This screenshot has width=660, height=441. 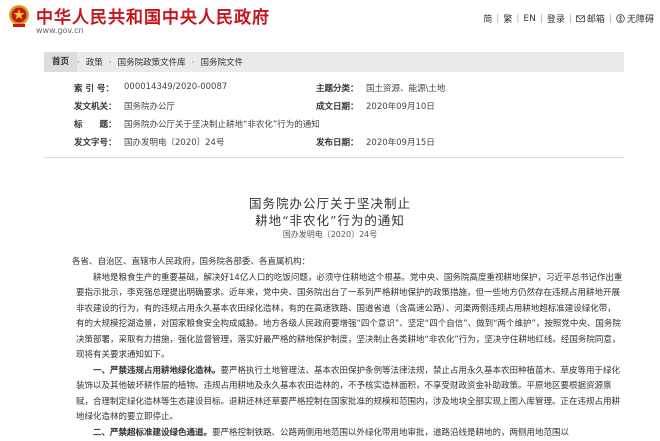 I want to click on divider, so click(x=334, y=157).